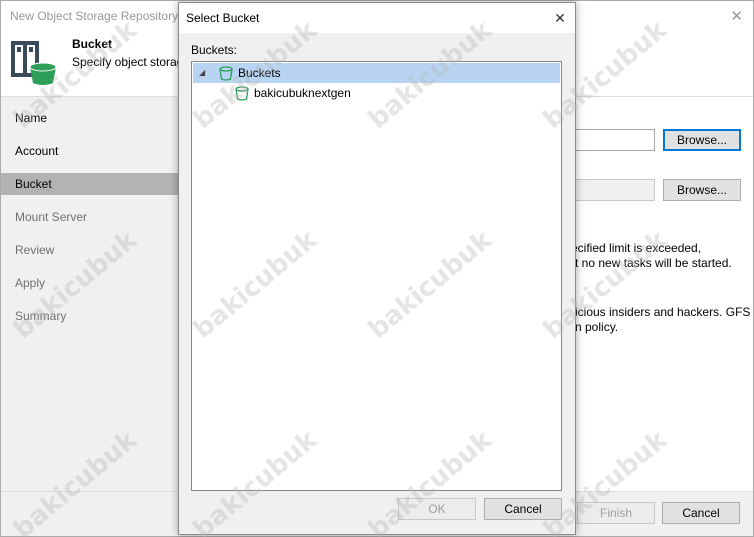  I want to click on dialog-titlebar: Select Bucket ✕, so click(377, 18).